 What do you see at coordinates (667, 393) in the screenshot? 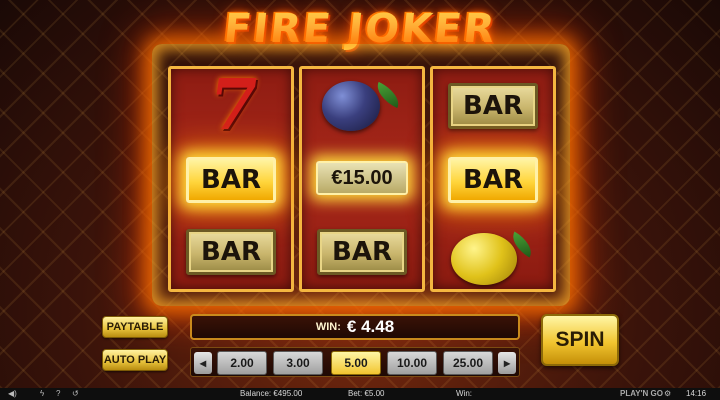
I see `settings-icon: ⚙` at bounding box center [667, 393].